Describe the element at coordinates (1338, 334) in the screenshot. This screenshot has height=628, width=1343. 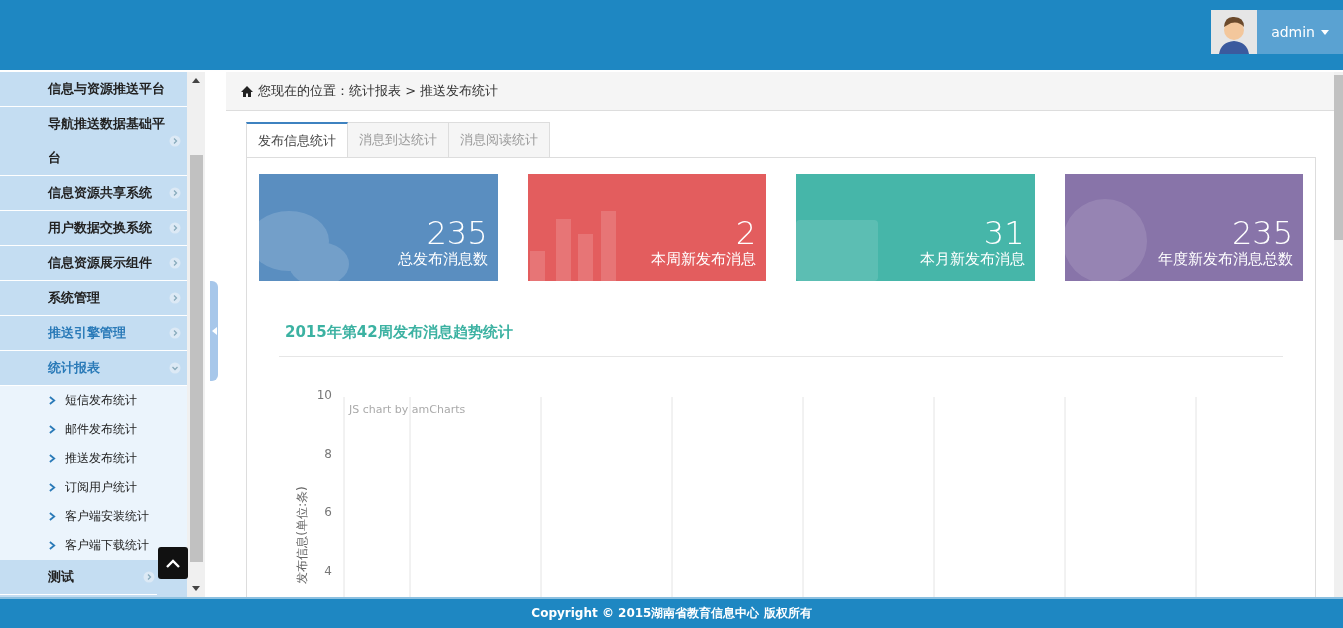
I see `page-scrollbar` at that location.